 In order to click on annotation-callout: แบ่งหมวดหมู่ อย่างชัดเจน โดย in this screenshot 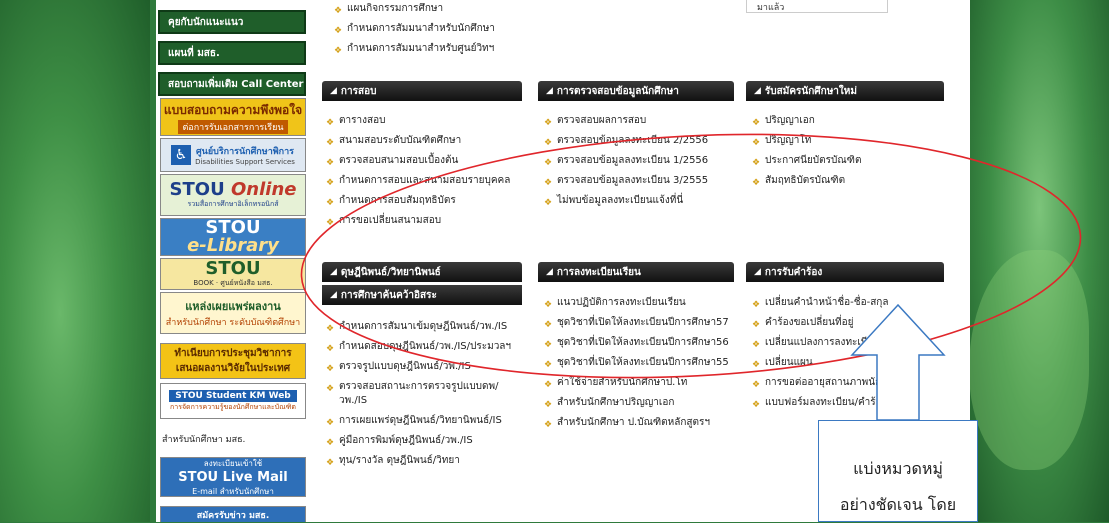, I will do `click(898, 471)`.